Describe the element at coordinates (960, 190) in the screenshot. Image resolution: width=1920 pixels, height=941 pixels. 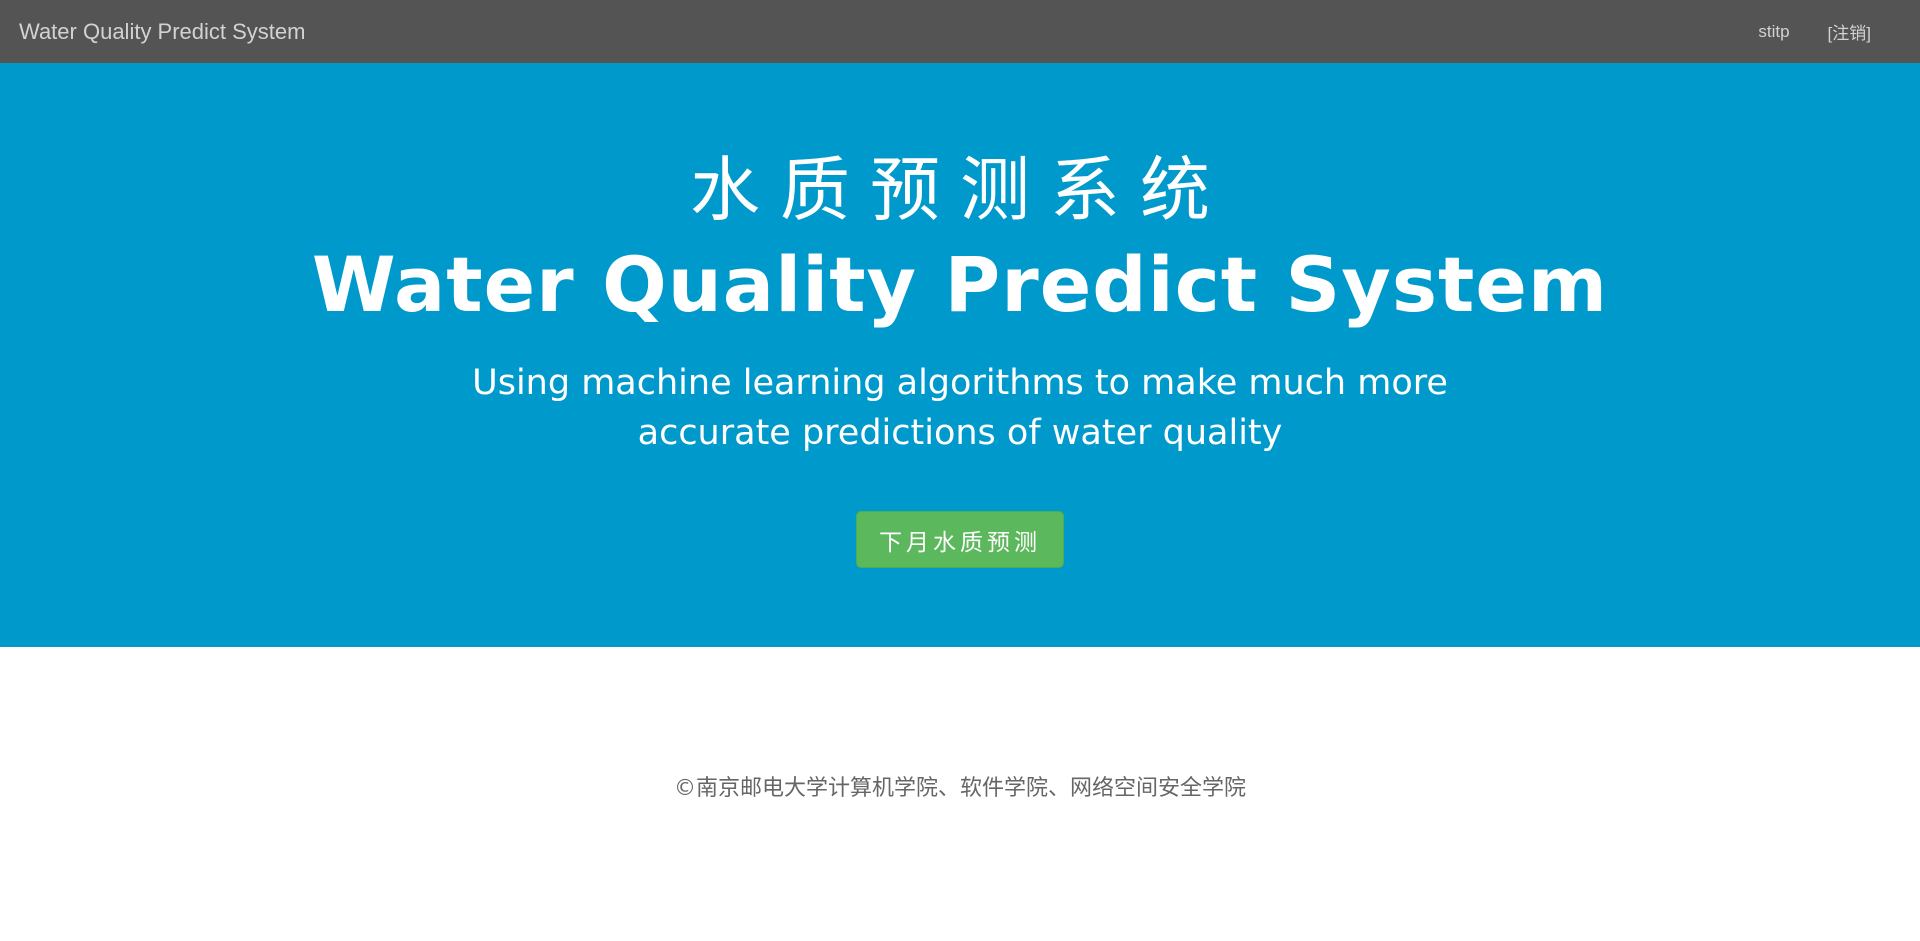
I see `hero-title-chinese: 水质预测系统` at that location.